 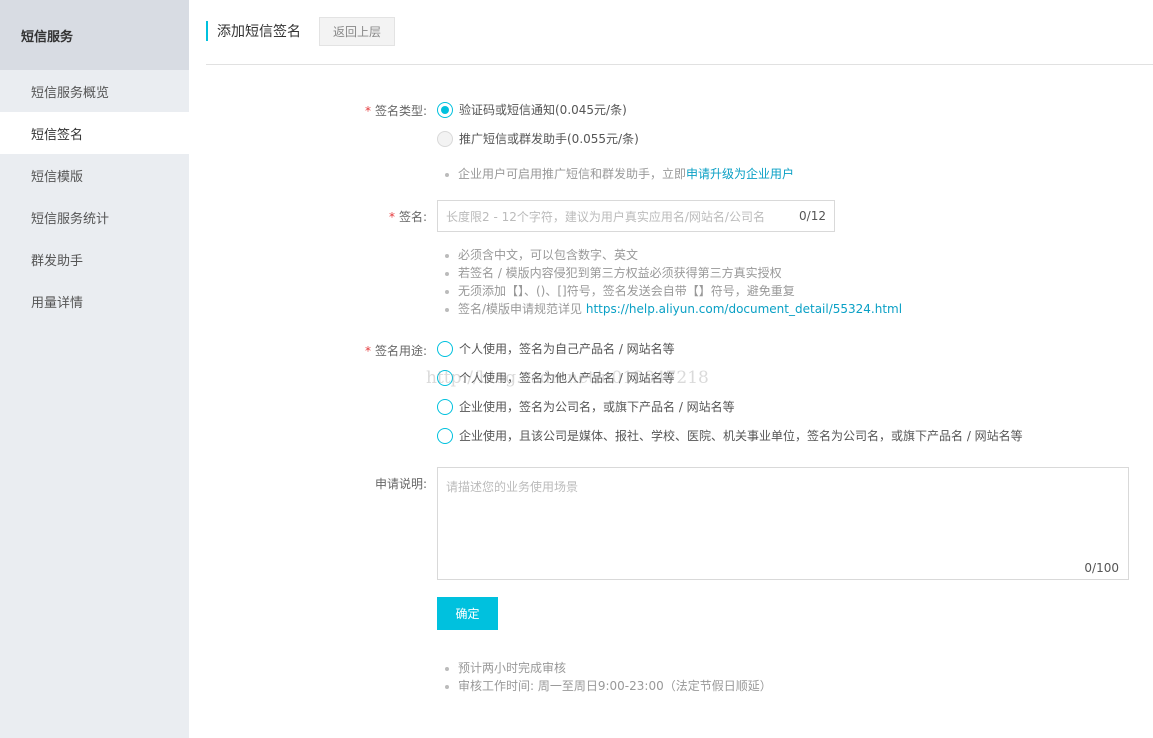 What do you see at coordinates (672, 291) in the screenshot?
I see `tip-item: 无须添加【】、()、[]符号，签名发送会自带【】符号，避免重复` at bounding box center [672, 291].